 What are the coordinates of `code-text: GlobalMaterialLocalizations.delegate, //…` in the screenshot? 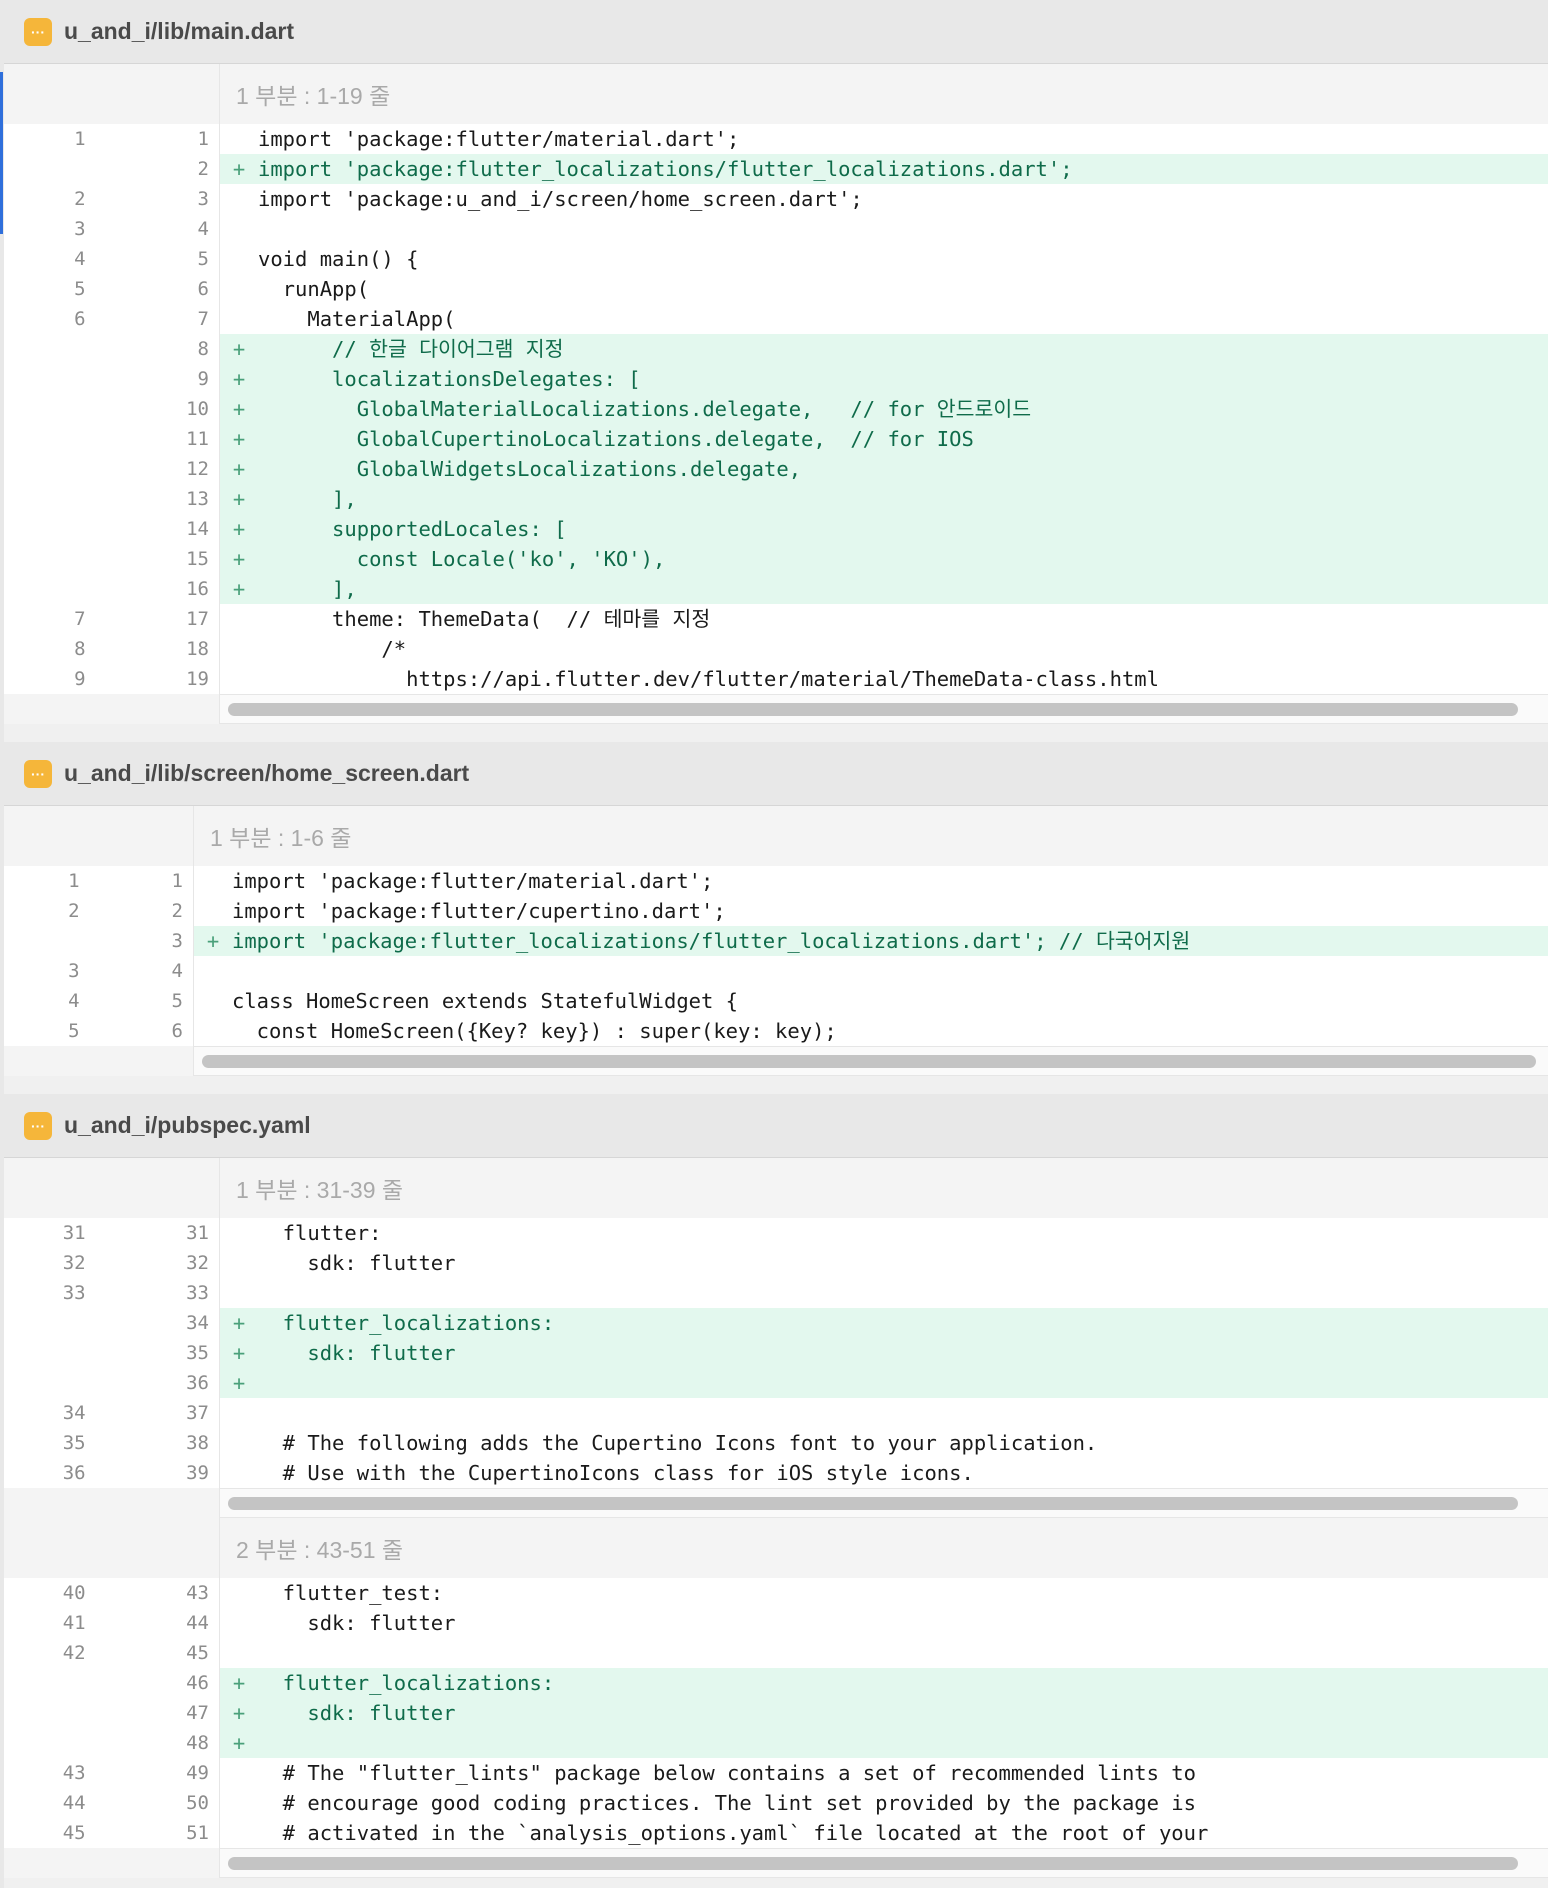 It's located at (645, 409).